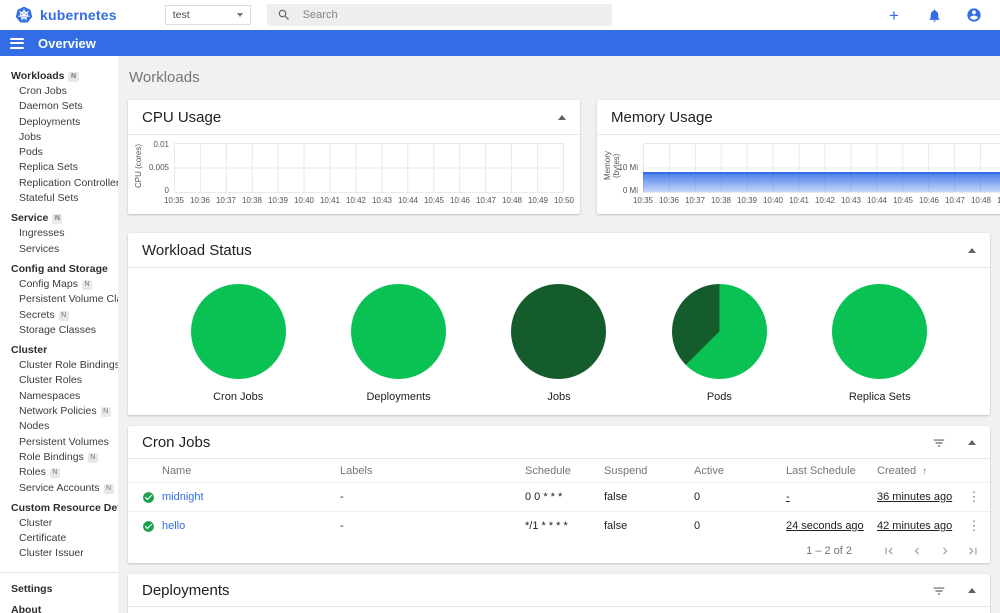  I want to click on sidebar-item-settings: Settings, so click(59, 589).